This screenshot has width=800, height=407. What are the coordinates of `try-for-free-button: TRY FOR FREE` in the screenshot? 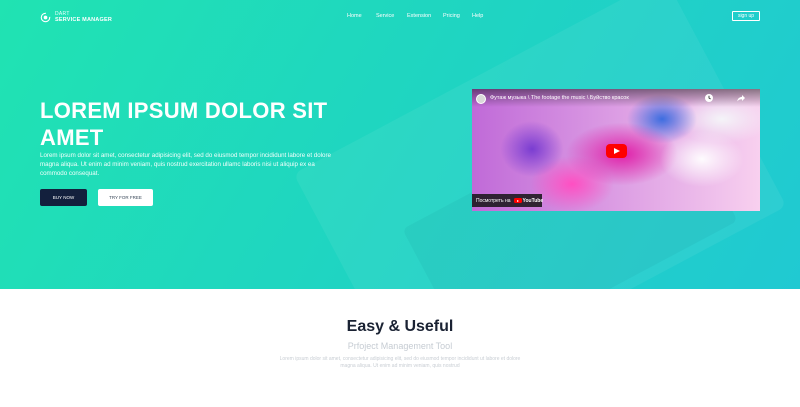 It's located at (125, 197).